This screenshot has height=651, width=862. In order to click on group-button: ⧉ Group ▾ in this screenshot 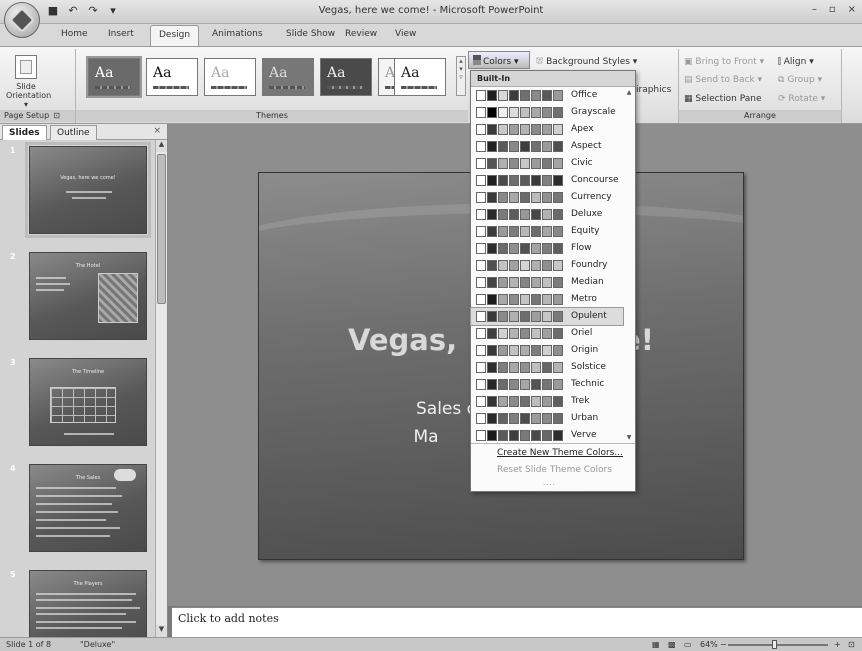, I will do `click(800, 80)`.